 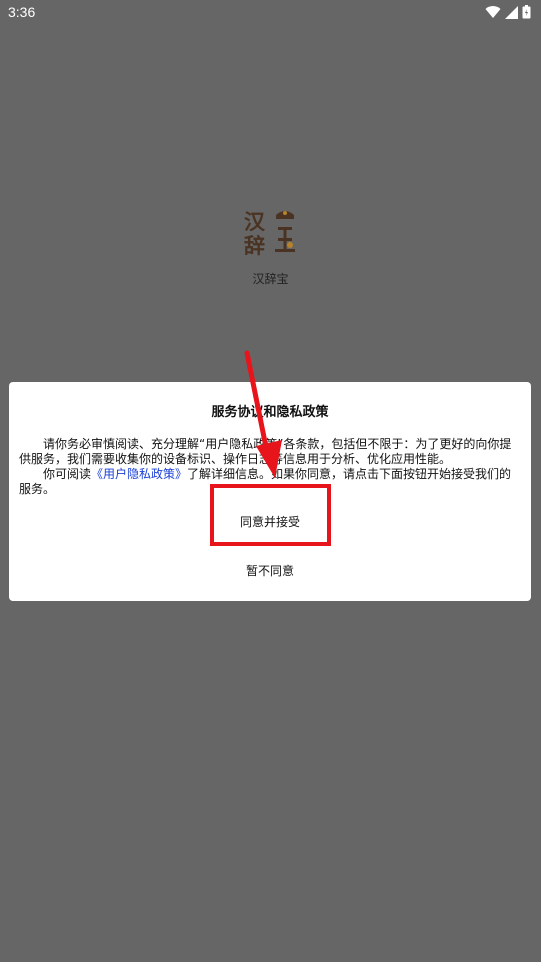 I want to click on logo-char-bottom: 辞, so click(x=254, y=246).